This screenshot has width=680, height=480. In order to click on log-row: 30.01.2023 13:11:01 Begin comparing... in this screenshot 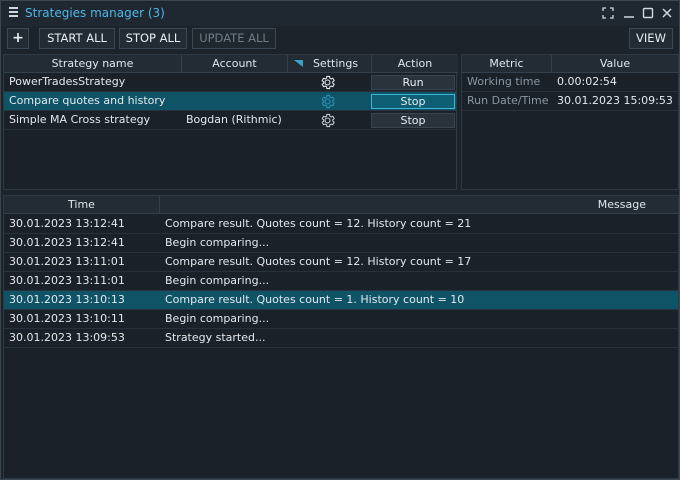, I will do `click(341, 281)`.